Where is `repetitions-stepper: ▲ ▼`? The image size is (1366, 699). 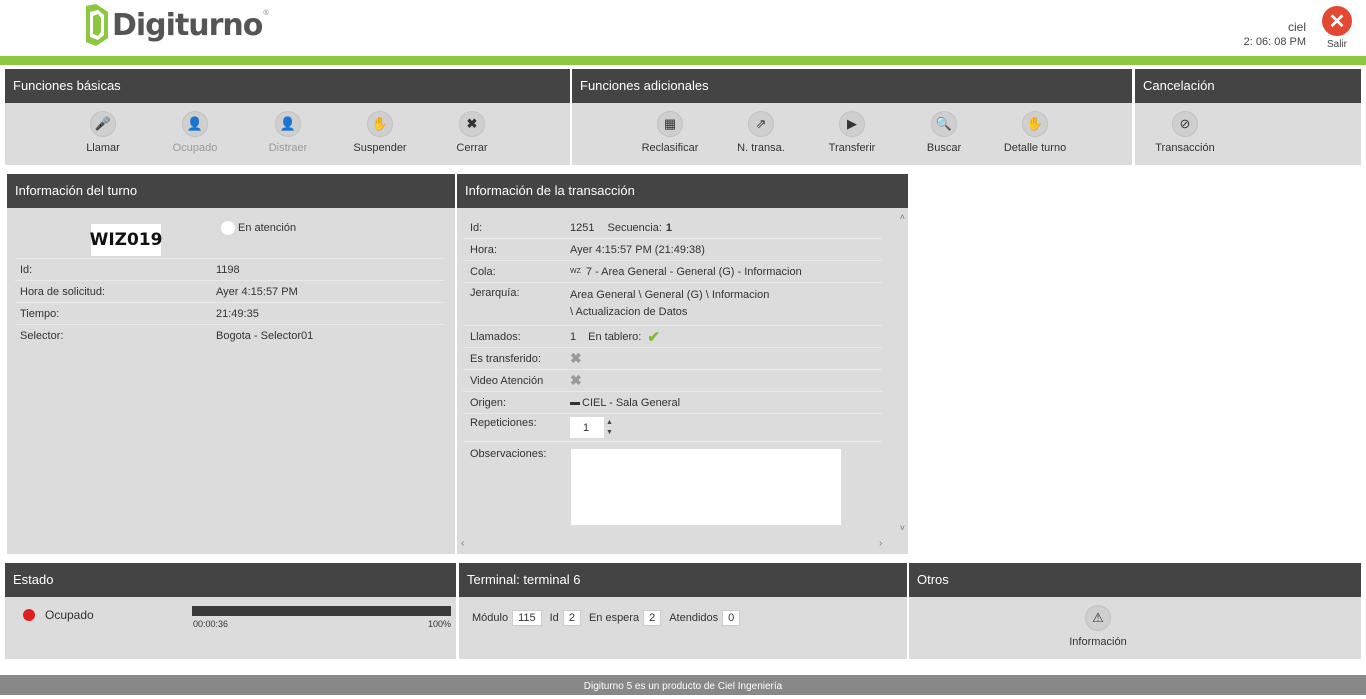 repetitions-stepper: ▲ ▼ is located at coordinates (609, 428).